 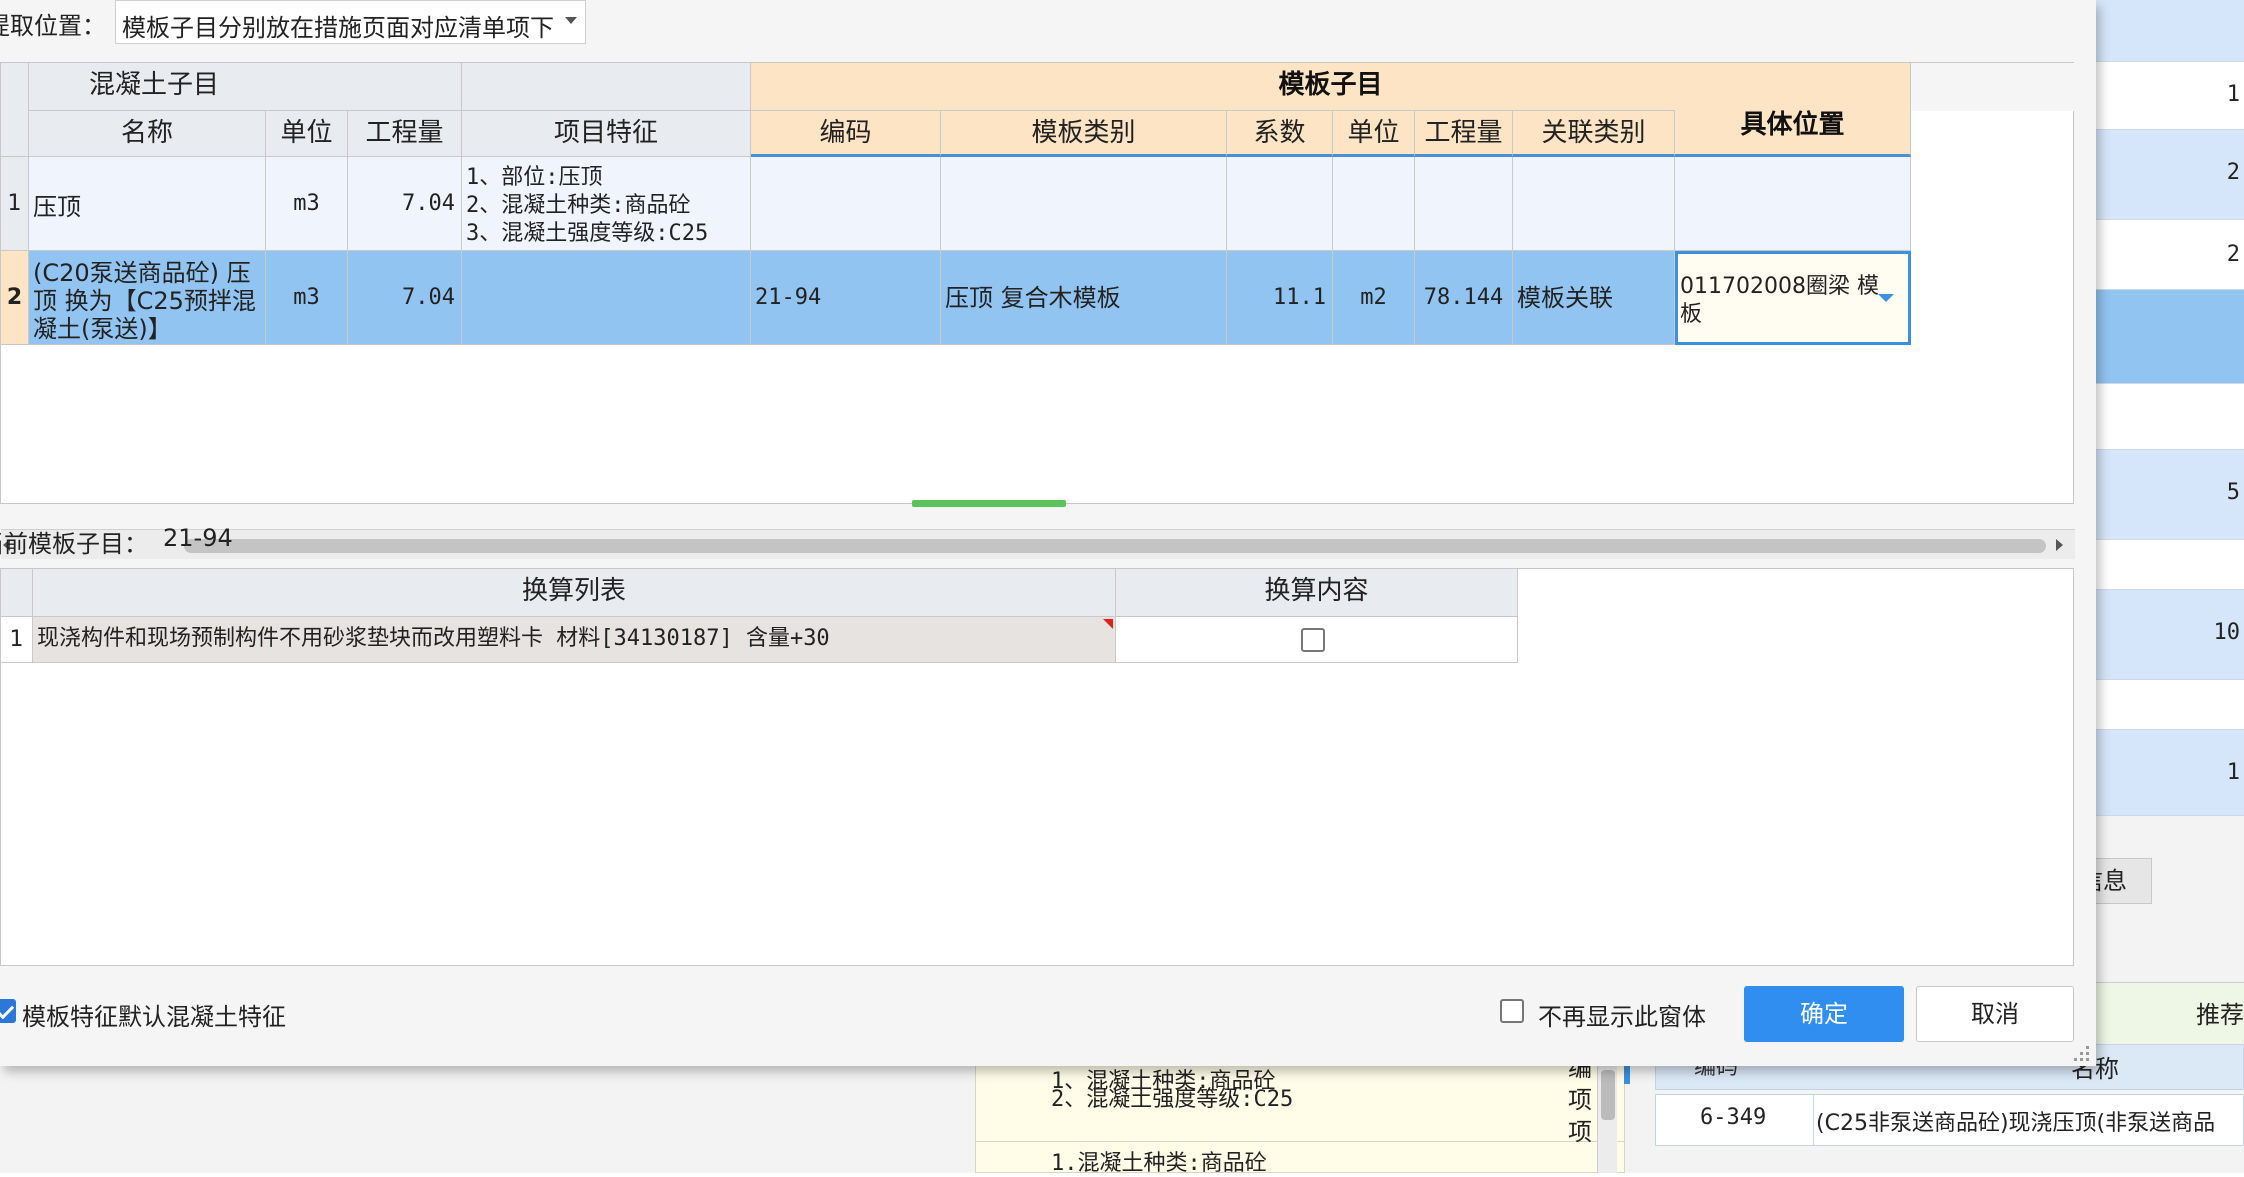 What do you see at coordinates (338, 28) in the screenshot?
I see `location-select-value: 模板子目分别放在措施页面对应清单项下` at bounding box center [338, 28].